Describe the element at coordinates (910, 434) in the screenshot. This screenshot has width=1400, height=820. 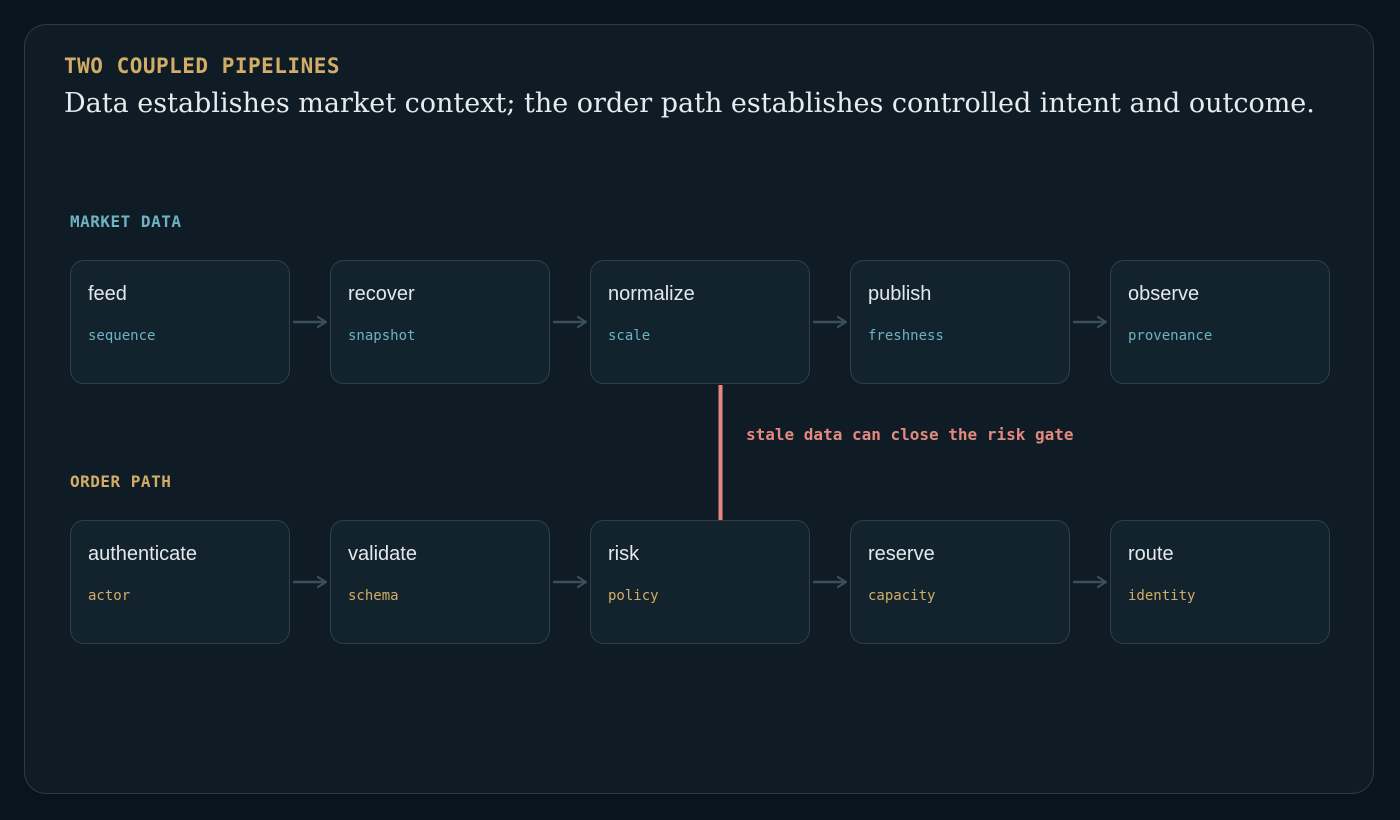
I see `coupling-label: stale data can close the risk gate` at that location.